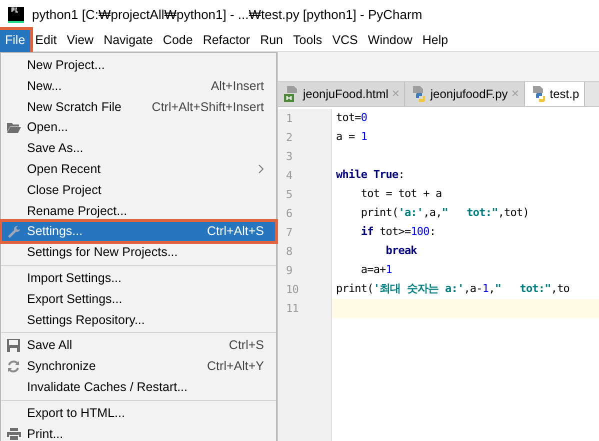  Describe the element at coordinates (235, 367) in the screenshot. I see `shortcut-label: Ctrl+Alt+Y` at that location.